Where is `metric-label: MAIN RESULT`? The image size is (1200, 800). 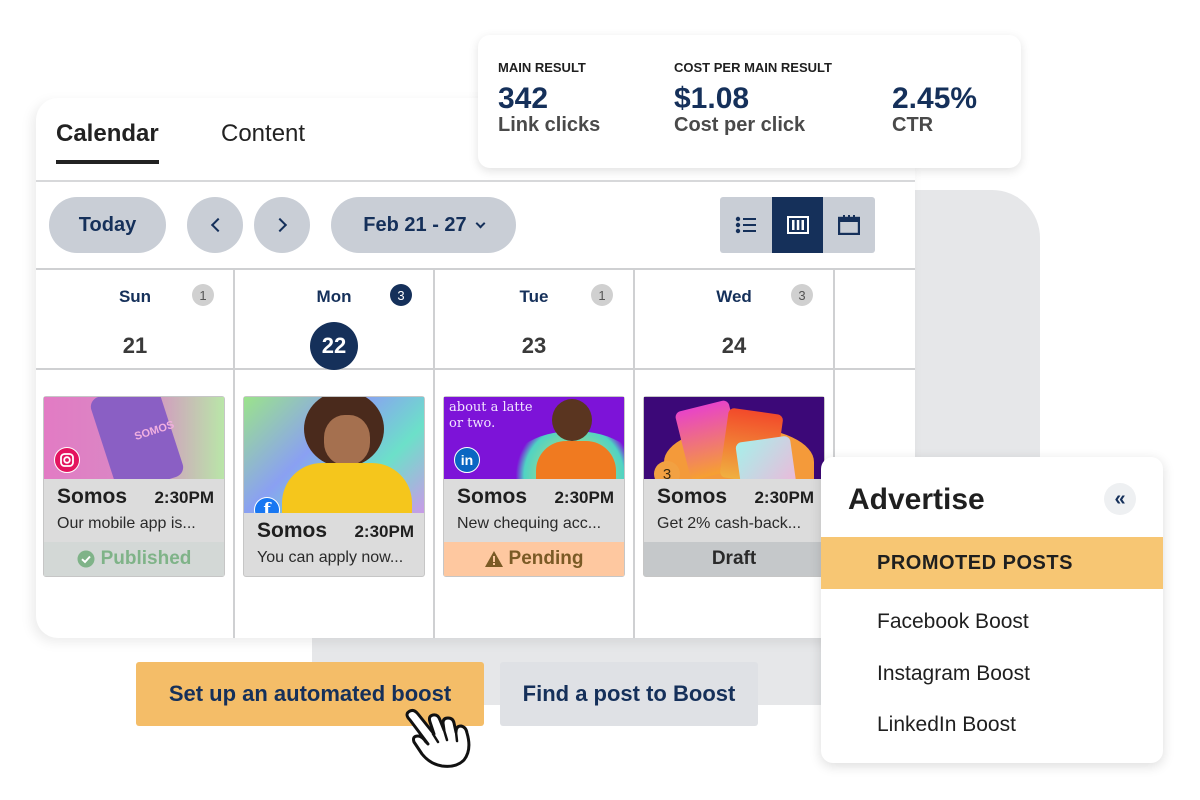
metric-label: MAIN RESULT is located at coordinates (542, 67).